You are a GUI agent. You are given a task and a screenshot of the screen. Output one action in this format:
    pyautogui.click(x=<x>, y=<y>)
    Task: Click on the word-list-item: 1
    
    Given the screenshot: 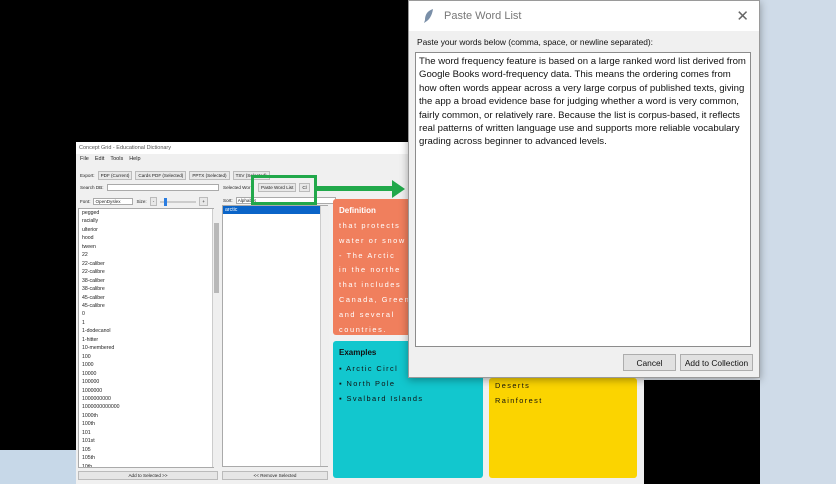 What is the action you would take?
    pyautogui.click(x=147, y=323)
    